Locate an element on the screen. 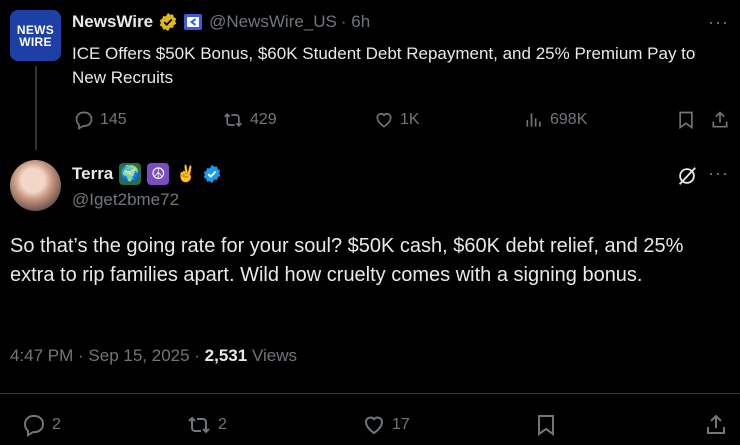  parent-repost-button: 429 is located at coordinates (249, 120).